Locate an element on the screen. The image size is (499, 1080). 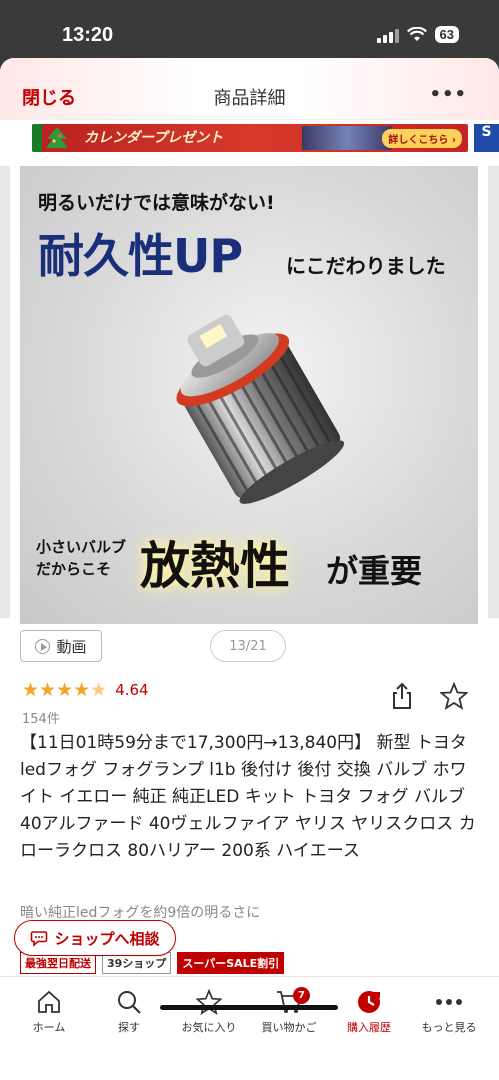
favorite-star-icon is located at coordinates (454, 696).